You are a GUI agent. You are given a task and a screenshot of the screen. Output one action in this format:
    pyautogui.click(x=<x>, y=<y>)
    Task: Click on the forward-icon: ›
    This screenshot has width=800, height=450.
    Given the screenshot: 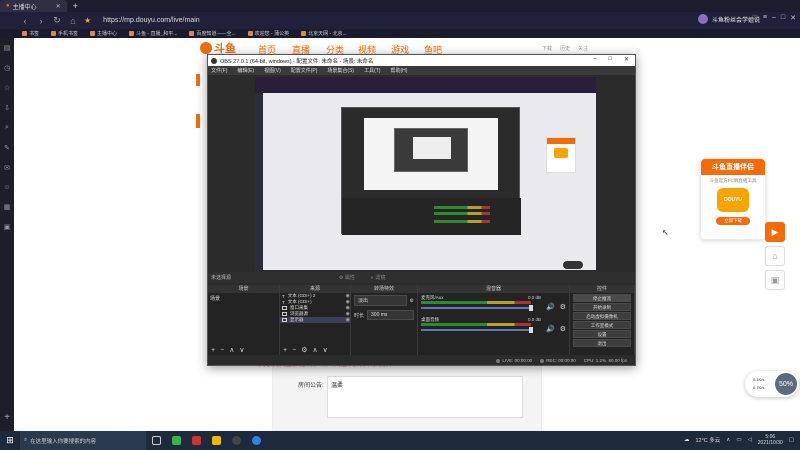 What is the action you would take?
    pyautogui.click(x=41, y=21)
    